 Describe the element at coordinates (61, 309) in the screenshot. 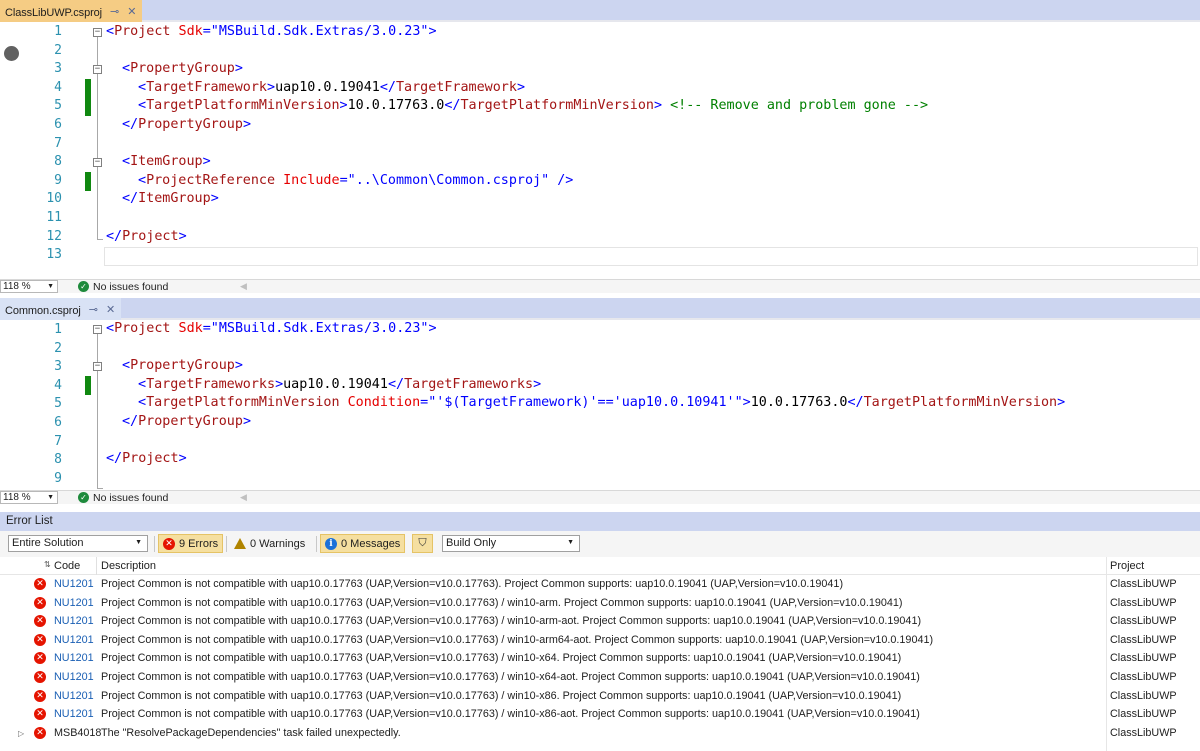

I see `tab-common: Common.csproj ⊸ ✕` at that location.